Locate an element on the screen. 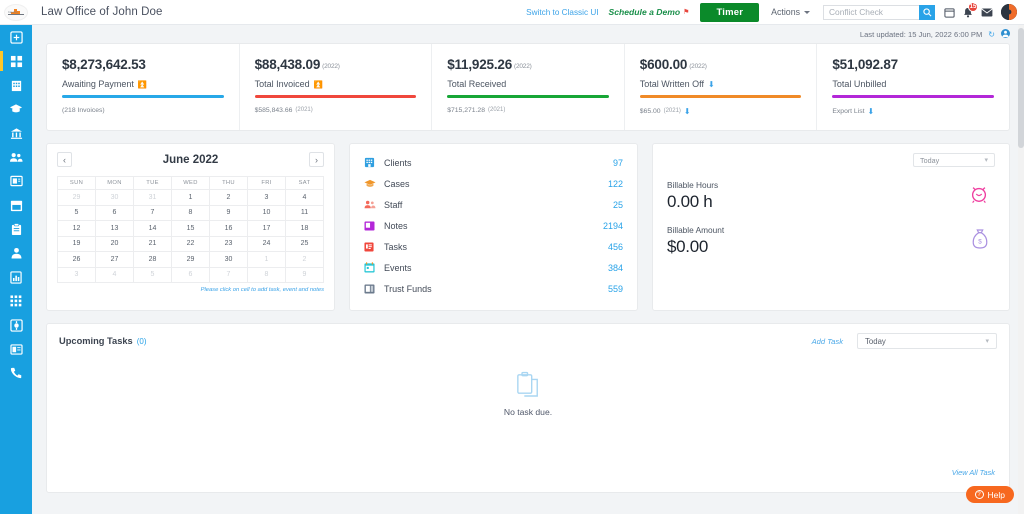  billable-period-select: Today ▾ is located at coordinates (954, 160).